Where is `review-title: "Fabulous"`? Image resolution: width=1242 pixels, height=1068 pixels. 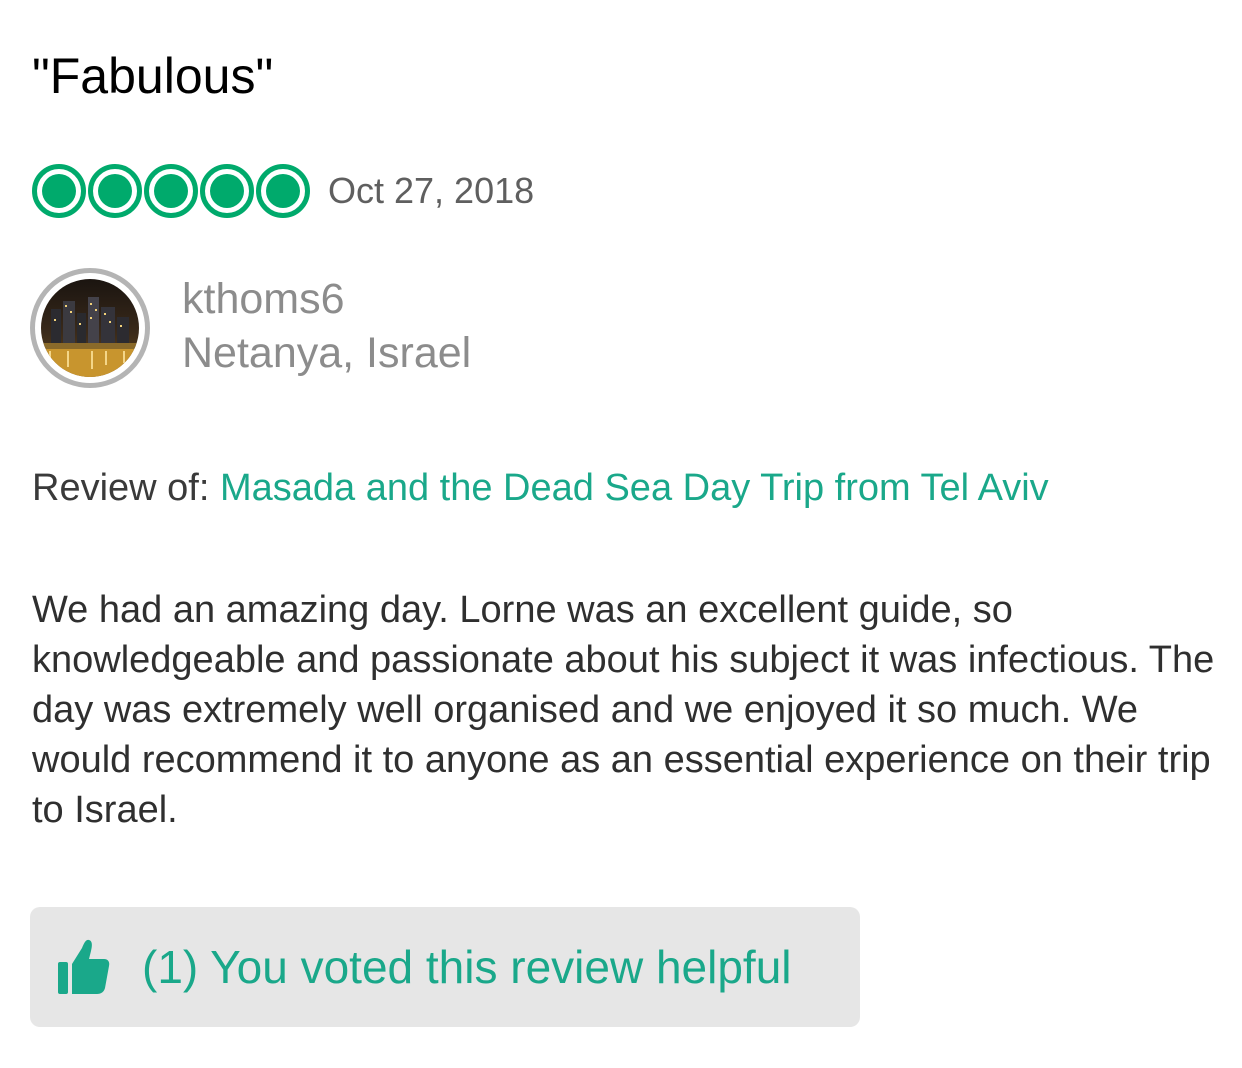
review-title: "Fabulous" is located at coordinates (153, 76).